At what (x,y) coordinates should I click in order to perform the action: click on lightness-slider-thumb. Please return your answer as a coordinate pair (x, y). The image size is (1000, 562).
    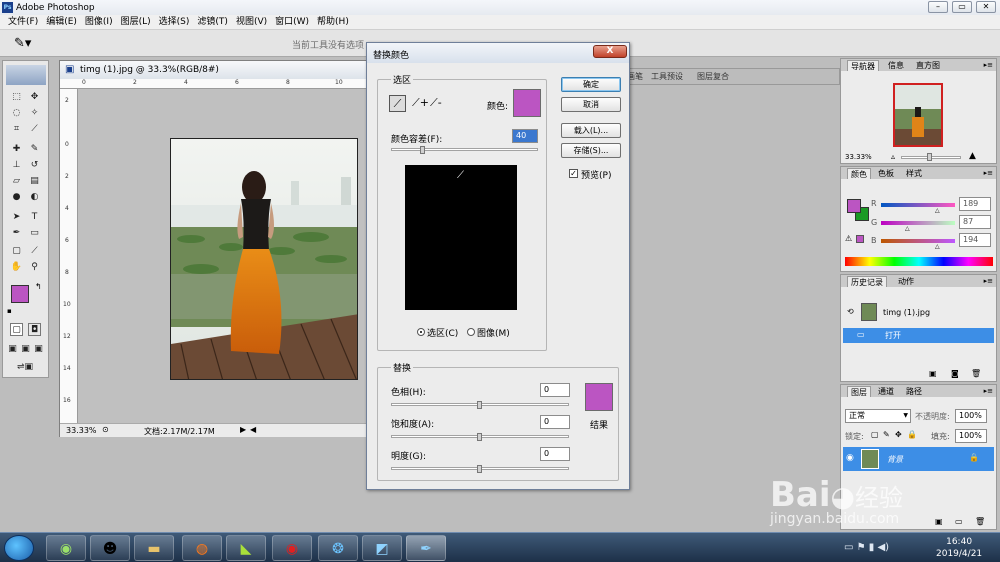
    Looking at the image, I should click on (479, 469).